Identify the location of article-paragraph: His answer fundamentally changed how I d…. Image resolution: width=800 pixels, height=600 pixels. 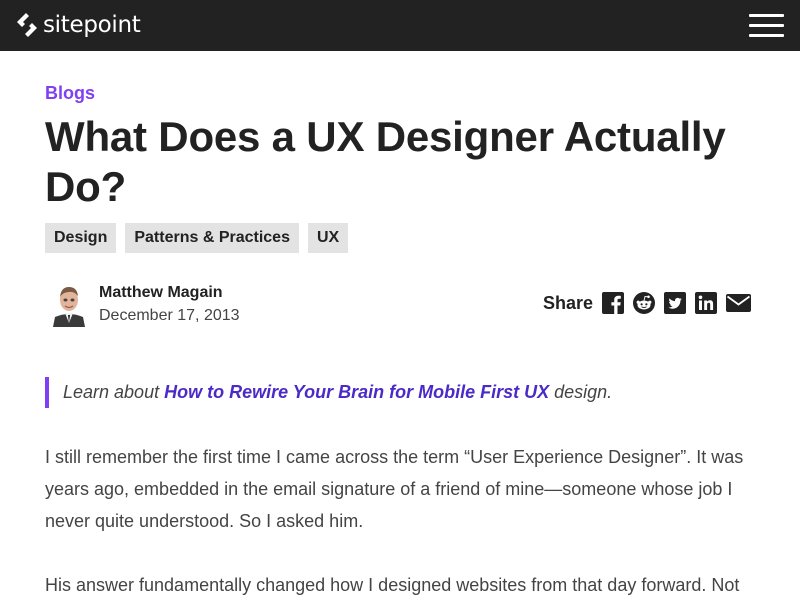
(392, 585).